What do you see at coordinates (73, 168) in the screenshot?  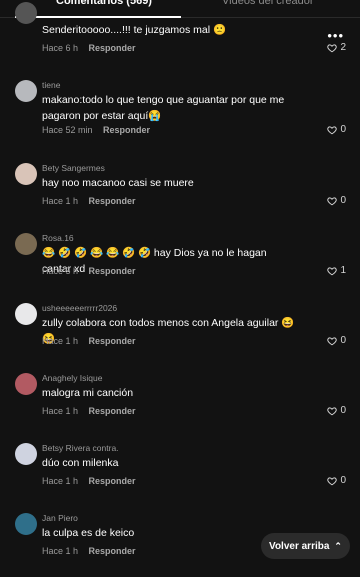 I see `comment-username: Bety Sangermes` at bounding box center [73, 168].